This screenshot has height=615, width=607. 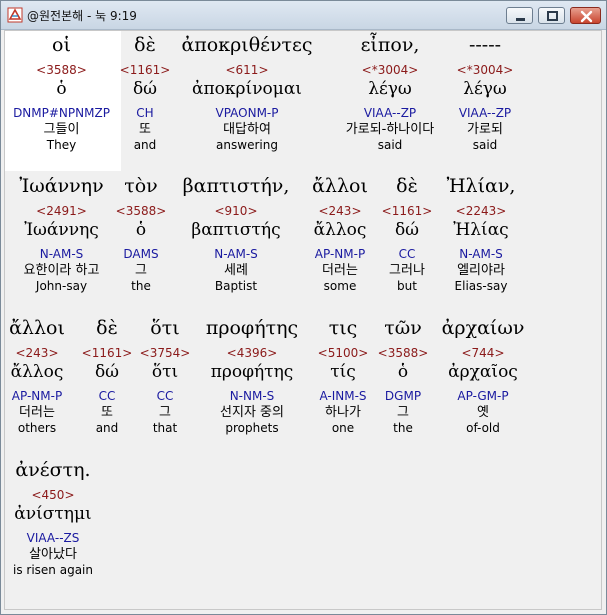 I want to click on morphology-code: DGMP, so click(x=403, y=396).